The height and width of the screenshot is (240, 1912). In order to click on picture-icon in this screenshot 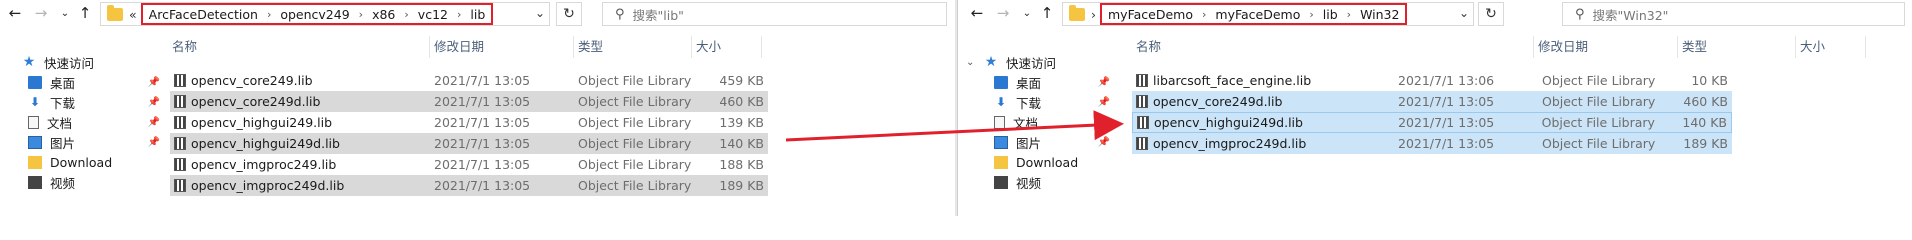, I will do `click(35, 142)`.